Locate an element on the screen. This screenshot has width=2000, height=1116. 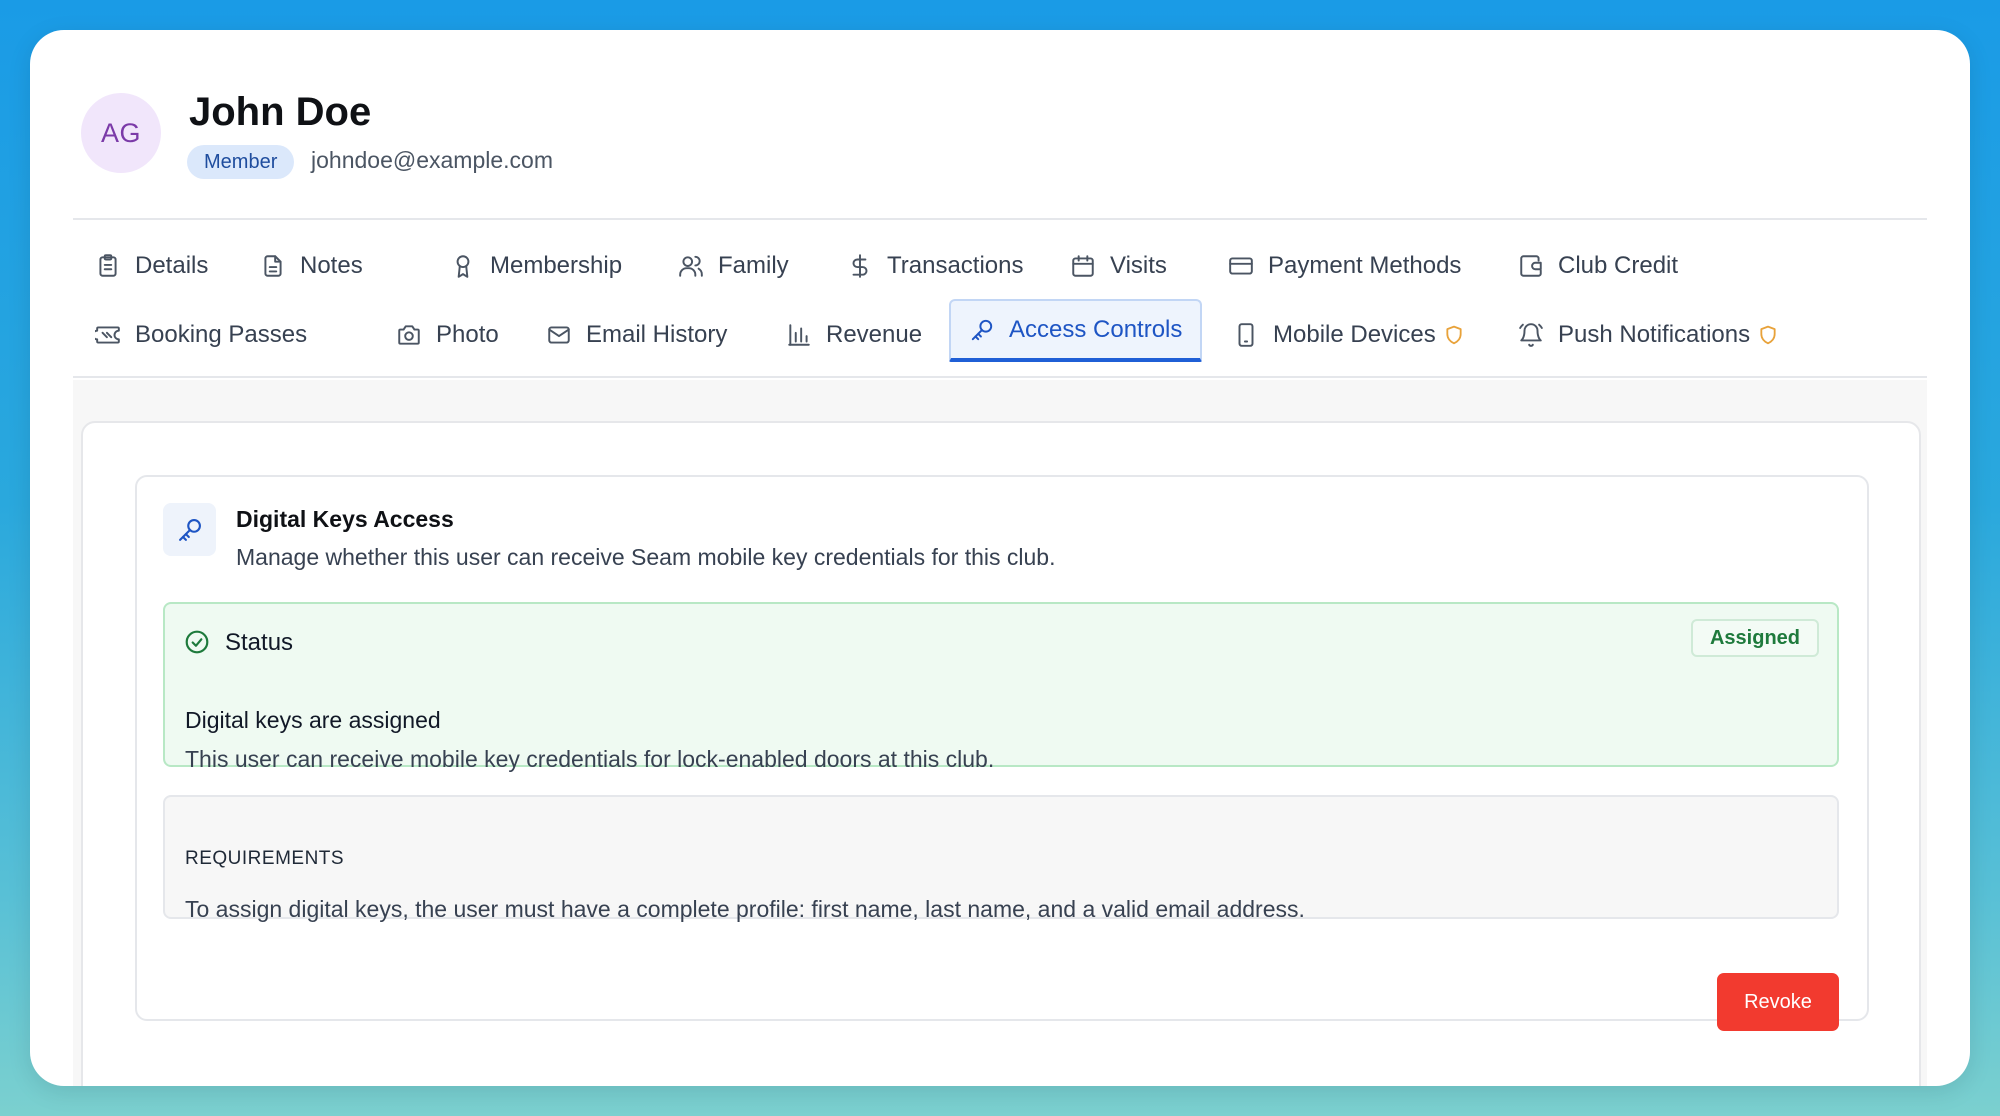
requirements-title: REQUIREMENTS is located at coordinates (265, 858).